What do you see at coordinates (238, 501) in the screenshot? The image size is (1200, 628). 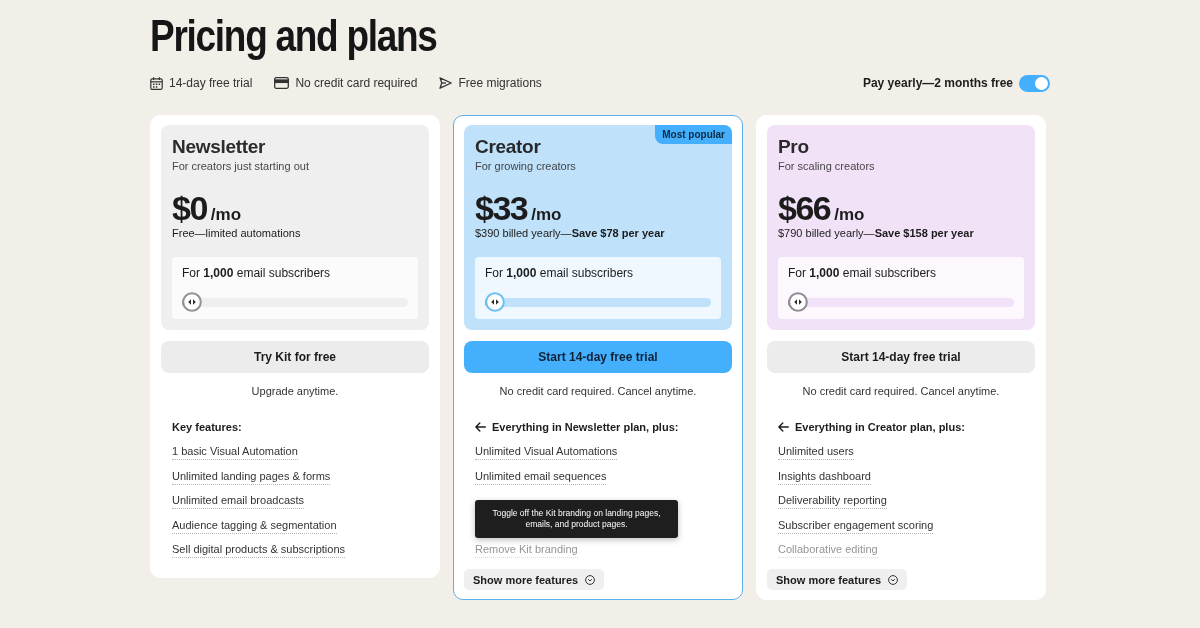 I see `feature-item: Unlimited email broadcasts` at bounding box center [238, 501].